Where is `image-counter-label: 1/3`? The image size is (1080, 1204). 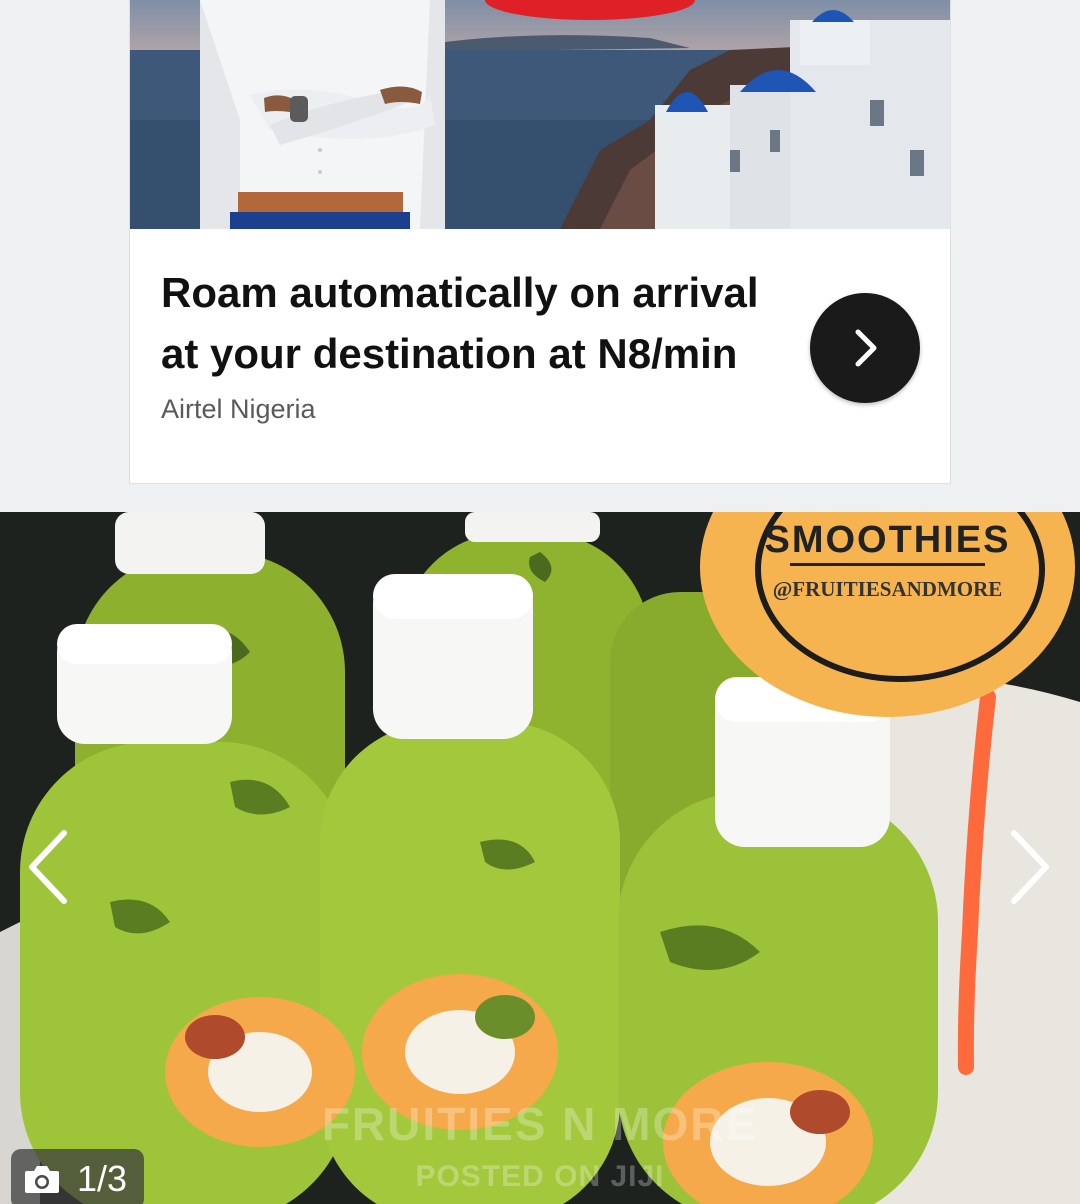
image-counter-label: 1/3 is located at coordinates (102, 1178).